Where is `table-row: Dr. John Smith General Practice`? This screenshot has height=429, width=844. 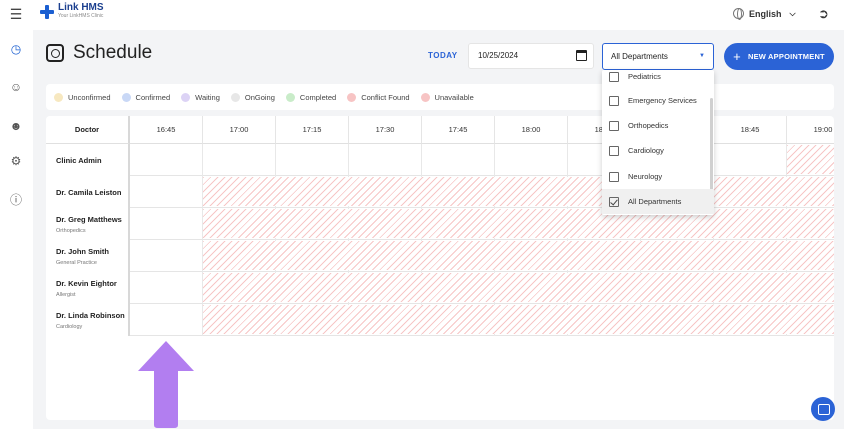
table-row: Dr. John Smith General Practice is located at coordinates (440, 256).